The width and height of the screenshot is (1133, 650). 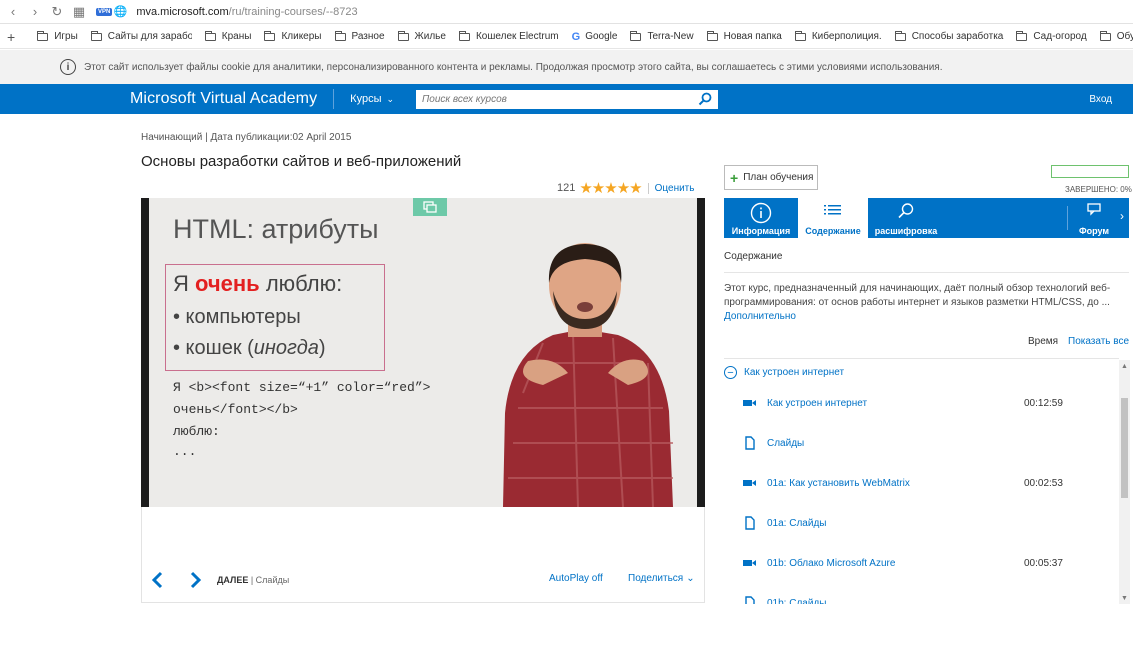 I want to click on bookmark-label: Разное, so click(x=368, y=36).